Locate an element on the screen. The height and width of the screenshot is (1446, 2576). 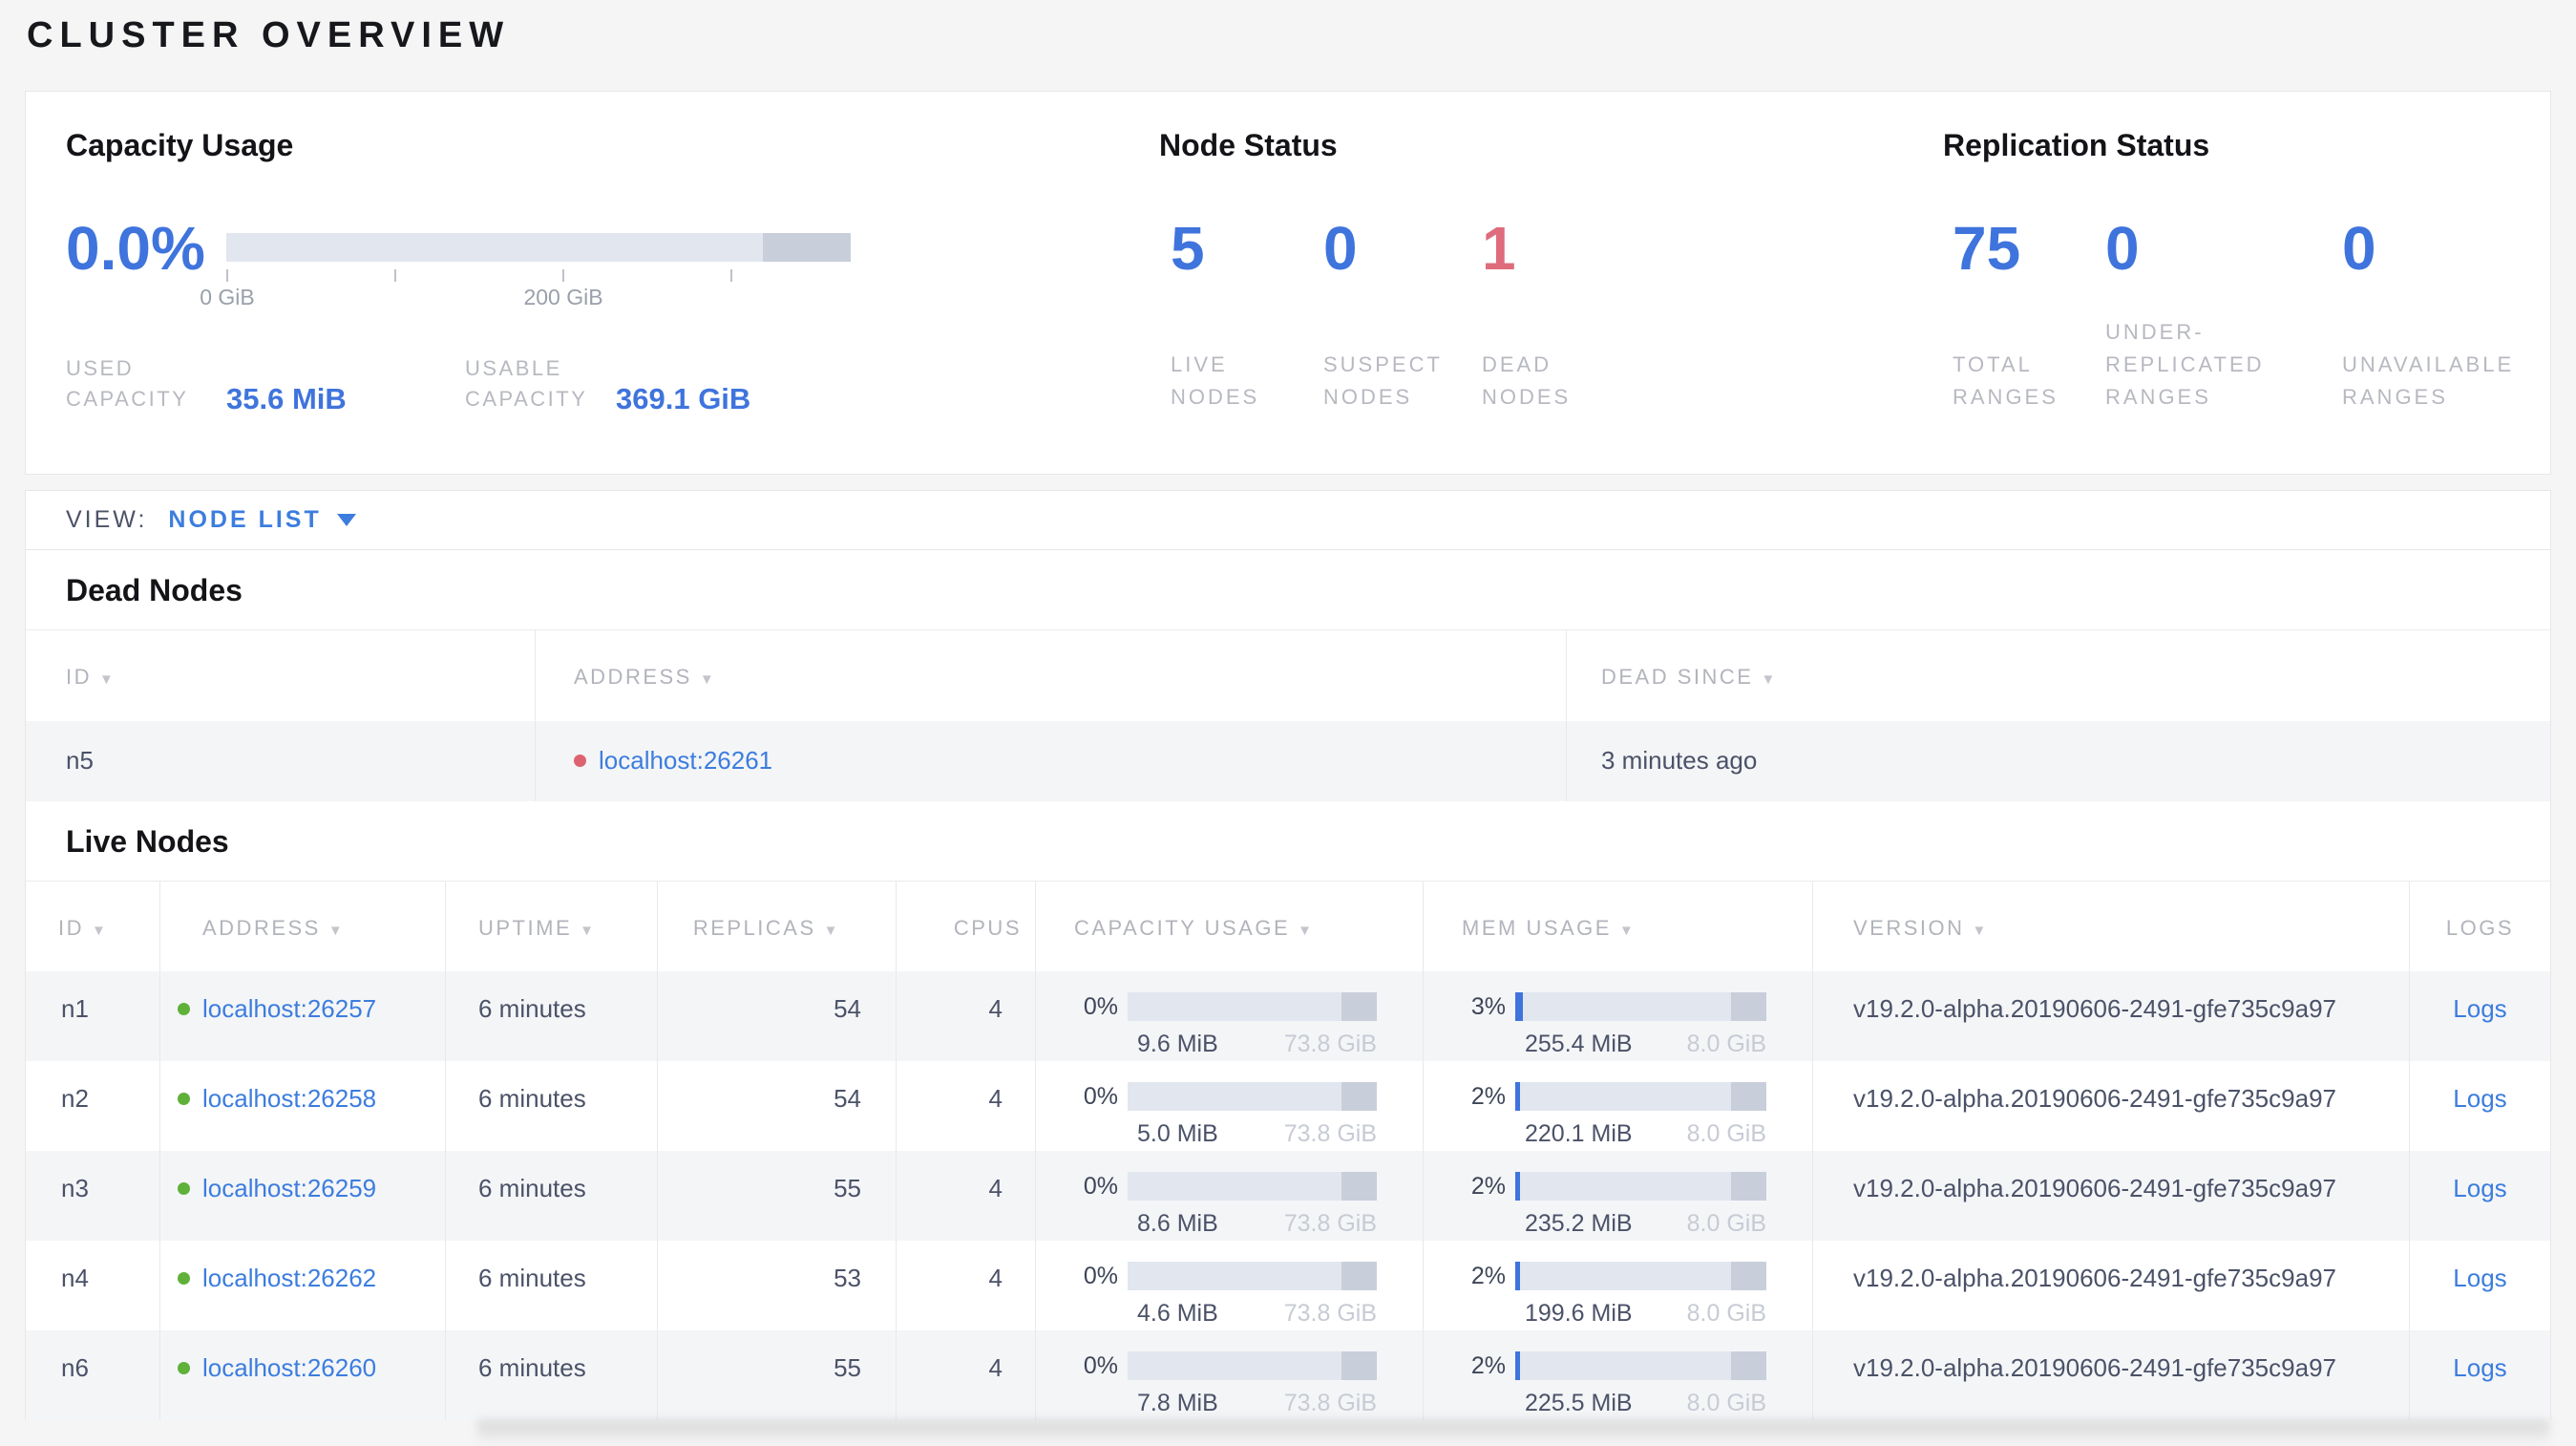
live-nodes-section-title: Live Nodes is located at coordinates (147, 841).